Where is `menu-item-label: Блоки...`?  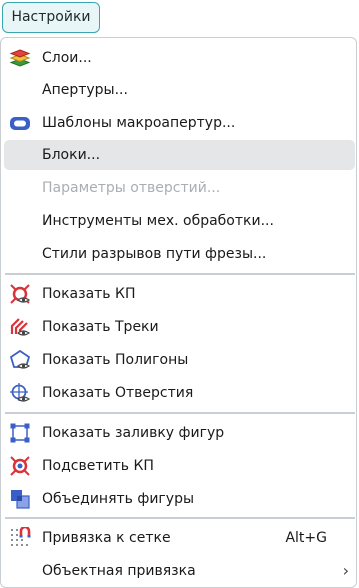 menu-item-label: Блоки... is located at coordinates (71, 155).